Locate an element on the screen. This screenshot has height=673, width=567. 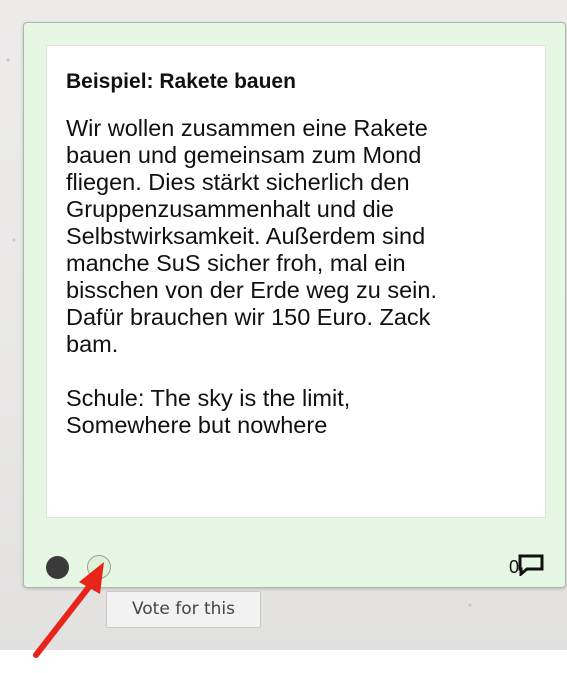
vote-tooltip: Vote for this is located at coordinates (183, 609).